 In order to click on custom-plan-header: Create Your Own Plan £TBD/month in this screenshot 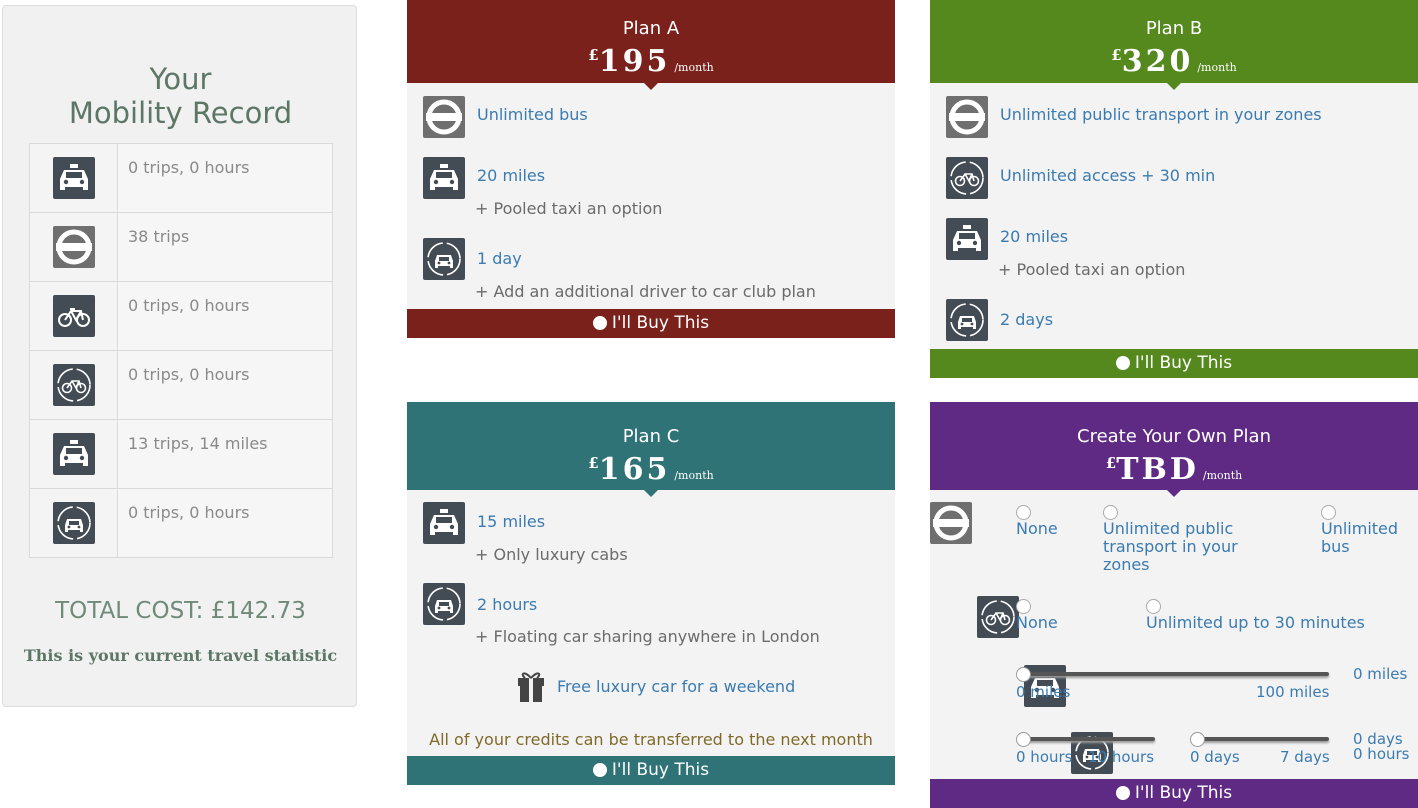, I will do `click(1174, 449)`.